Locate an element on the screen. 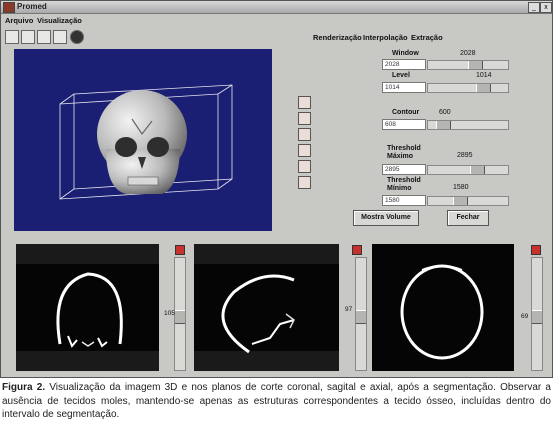 The height and width of the screenshot is (438, 553). threshold-min-slider-thumb is located at coordinates (460, 201).